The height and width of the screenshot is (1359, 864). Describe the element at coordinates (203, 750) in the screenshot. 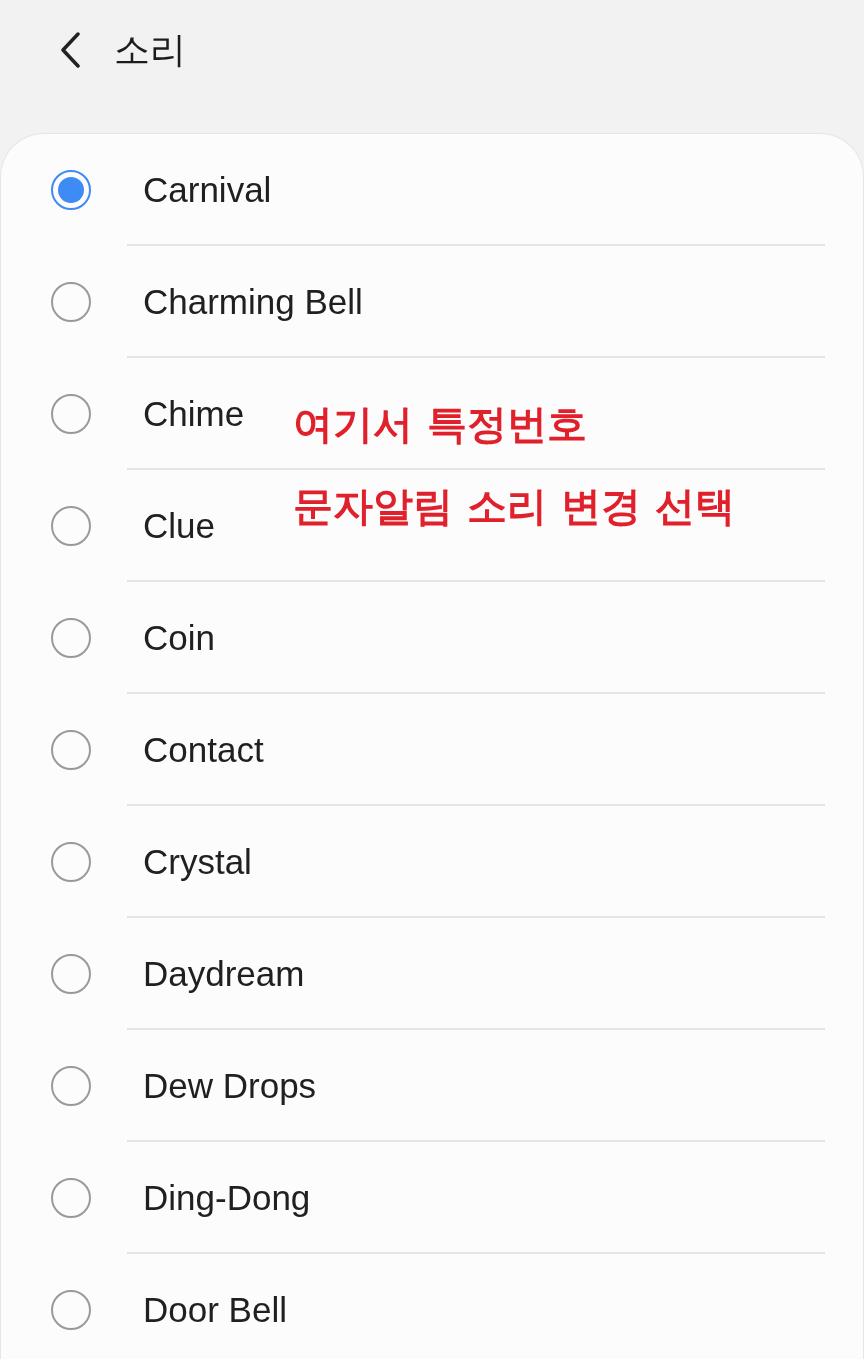

I see `sound-name: Contact` at that location.